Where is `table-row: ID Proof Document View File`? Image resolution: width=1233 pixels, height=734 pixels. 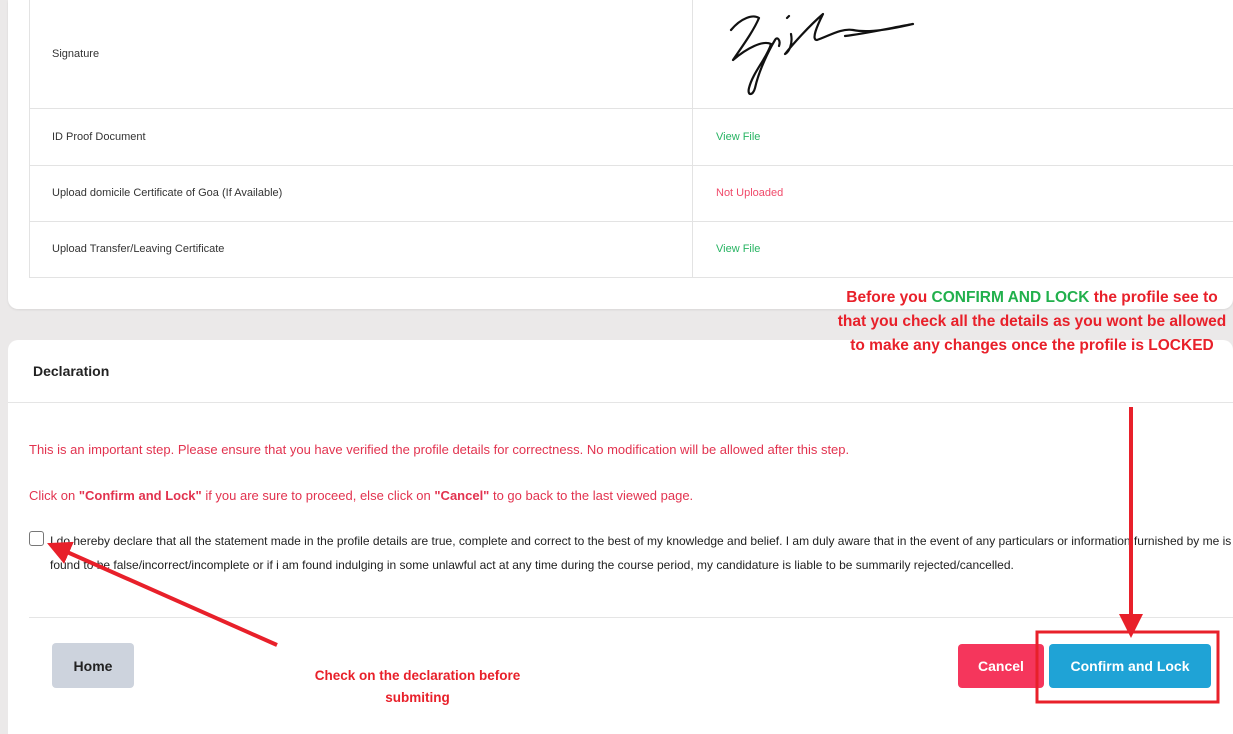 table-row: ID Proof Document View File is located at coordinates (631, 137).